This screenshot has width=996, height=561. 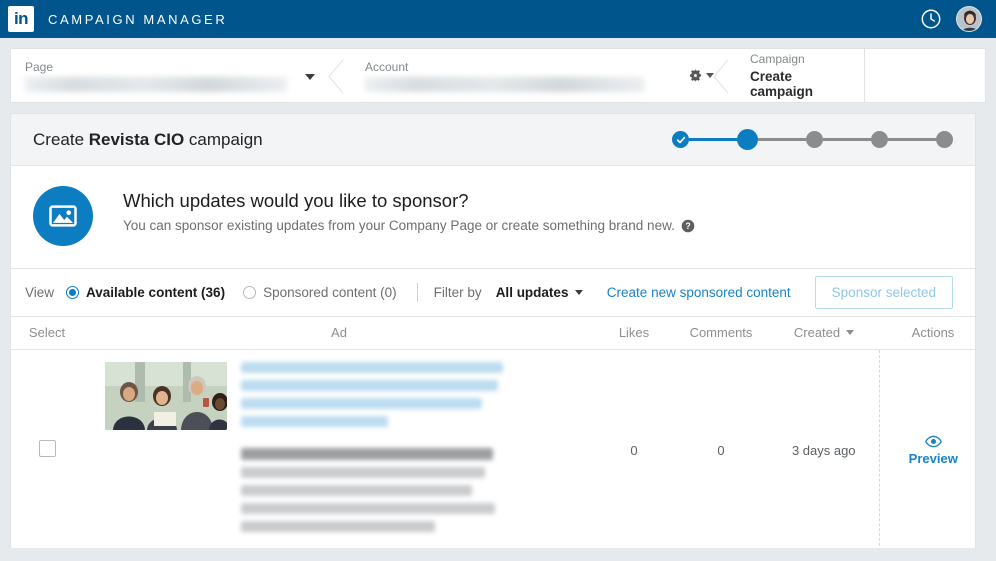 What do you see at coordinates (39, 66) in the screenshot?
I see `breadcrumb-page-label: Page` at bounding box center [39, 66].